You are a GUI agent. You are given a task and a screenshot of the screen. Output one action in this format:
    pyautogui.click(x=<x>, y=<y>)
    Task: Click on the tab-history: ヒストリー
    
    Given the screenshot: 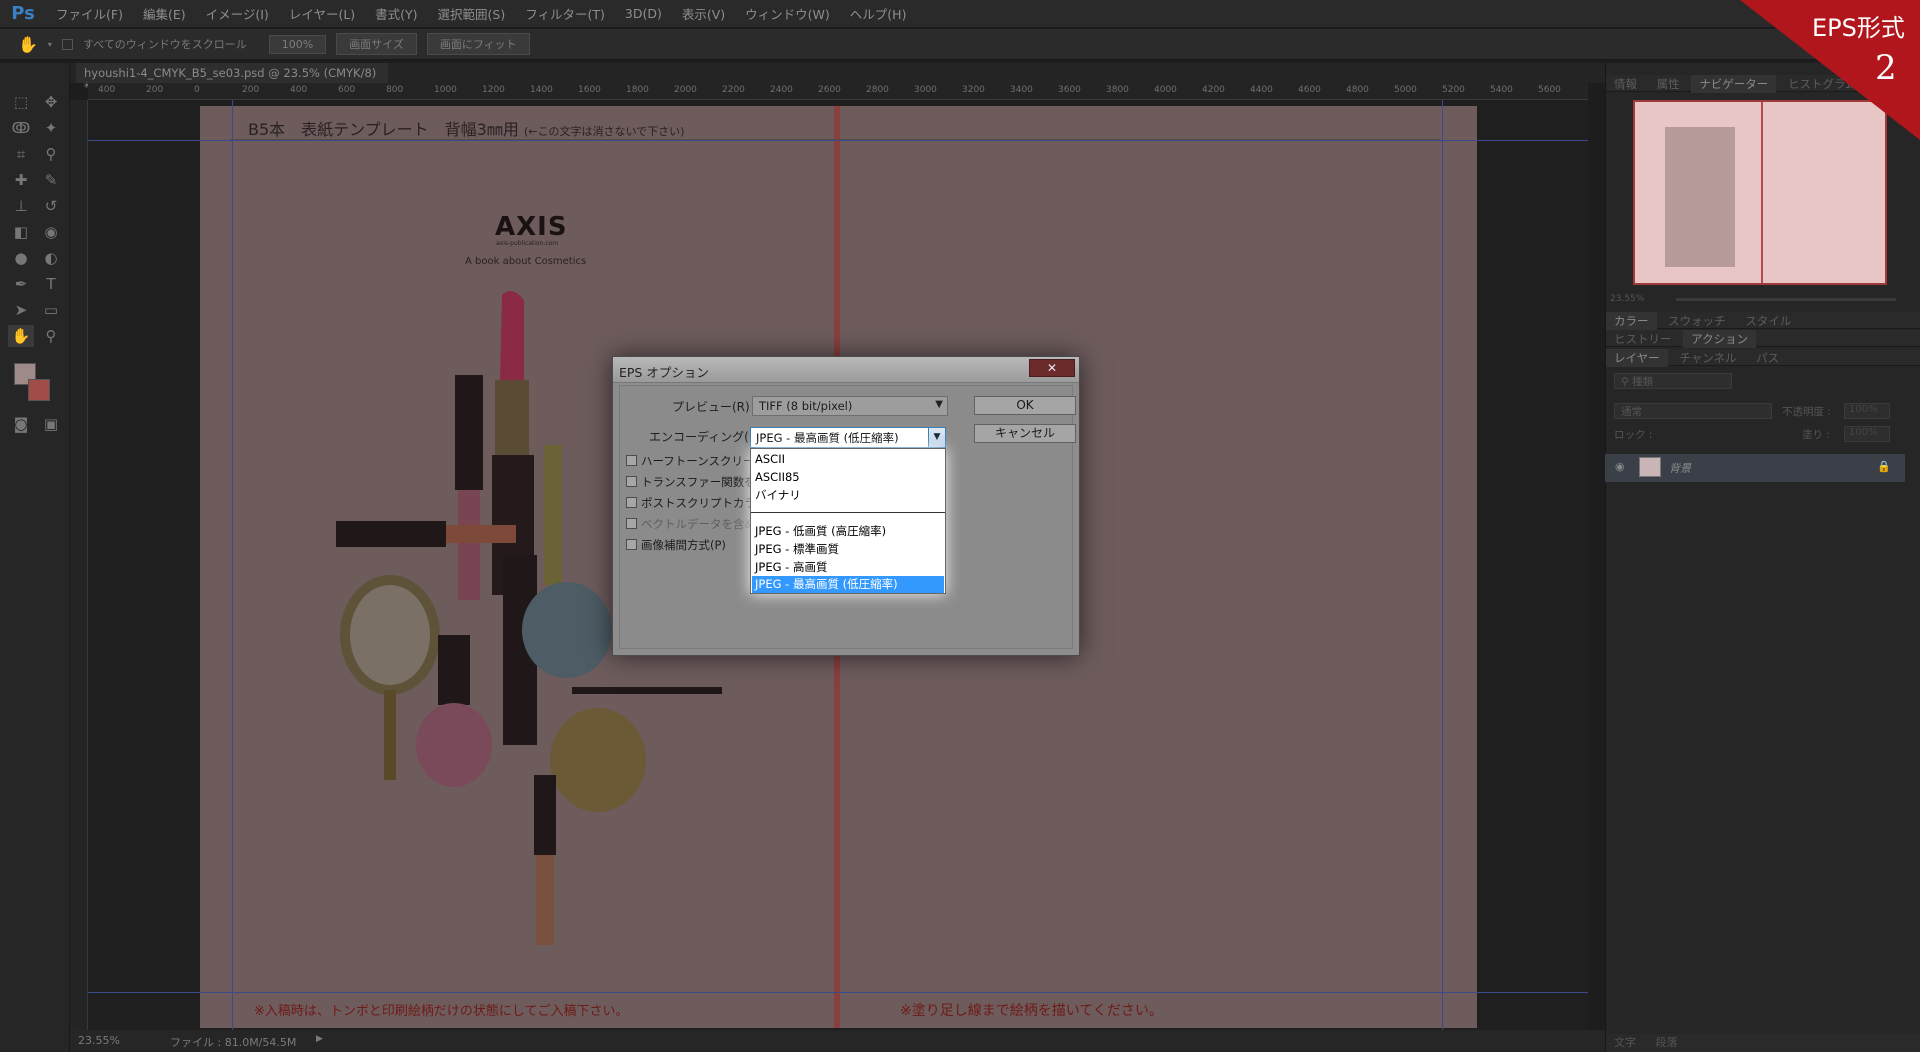 What is the action you would take?
    pyautogui.click(x=1643, y=339)
    